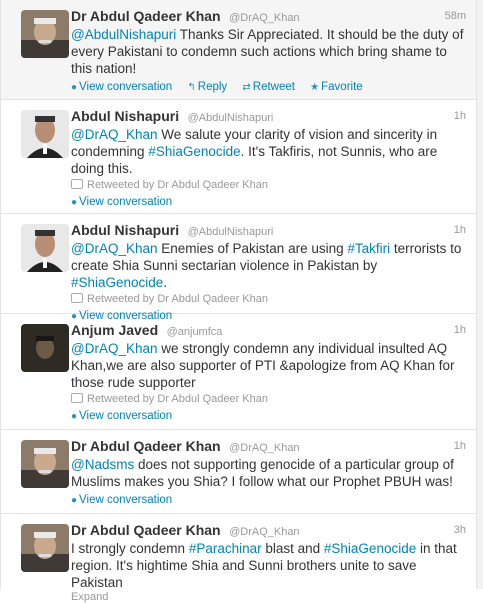  Describe the element at coordinates (252, 248) in the screenshot. I see `tweet-text-part: Enemies of Pakistan are using` at that location.